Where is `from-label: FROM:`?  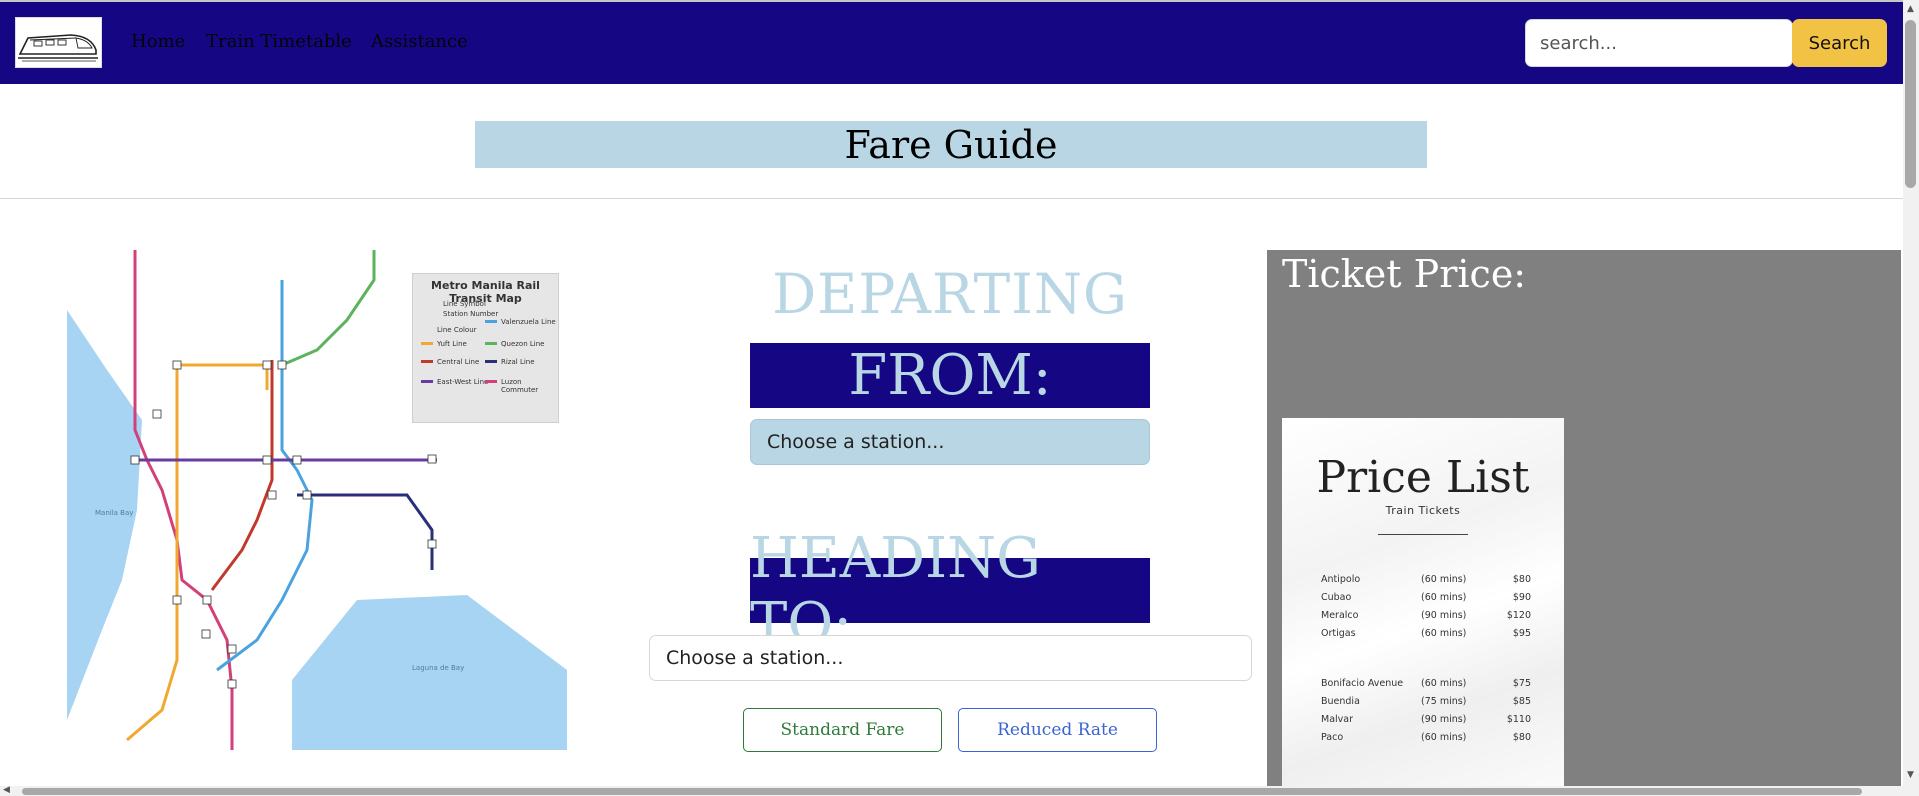 from-label: FROM: is located at coordinates (950, 375).